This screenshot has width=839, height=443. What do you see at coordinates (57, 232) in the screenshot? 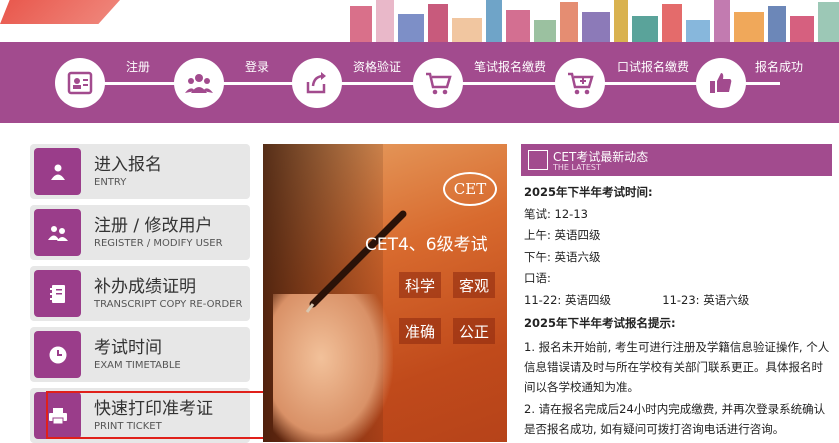
I see `users-icon` at bounding box center [57, 232].